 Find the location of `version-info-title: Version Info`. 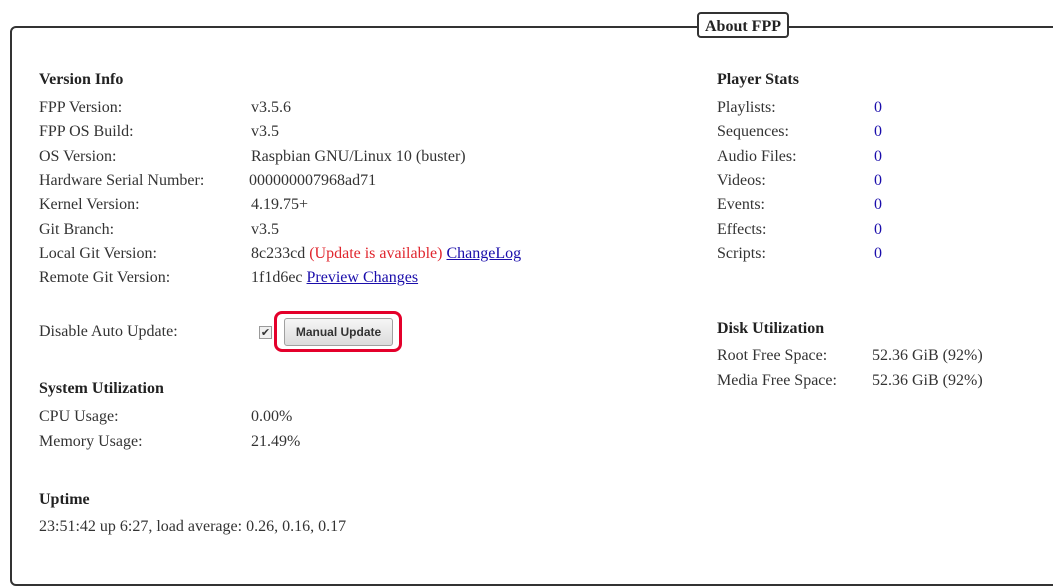

version-info-title: Version Info is located at coordinates (81, 79).